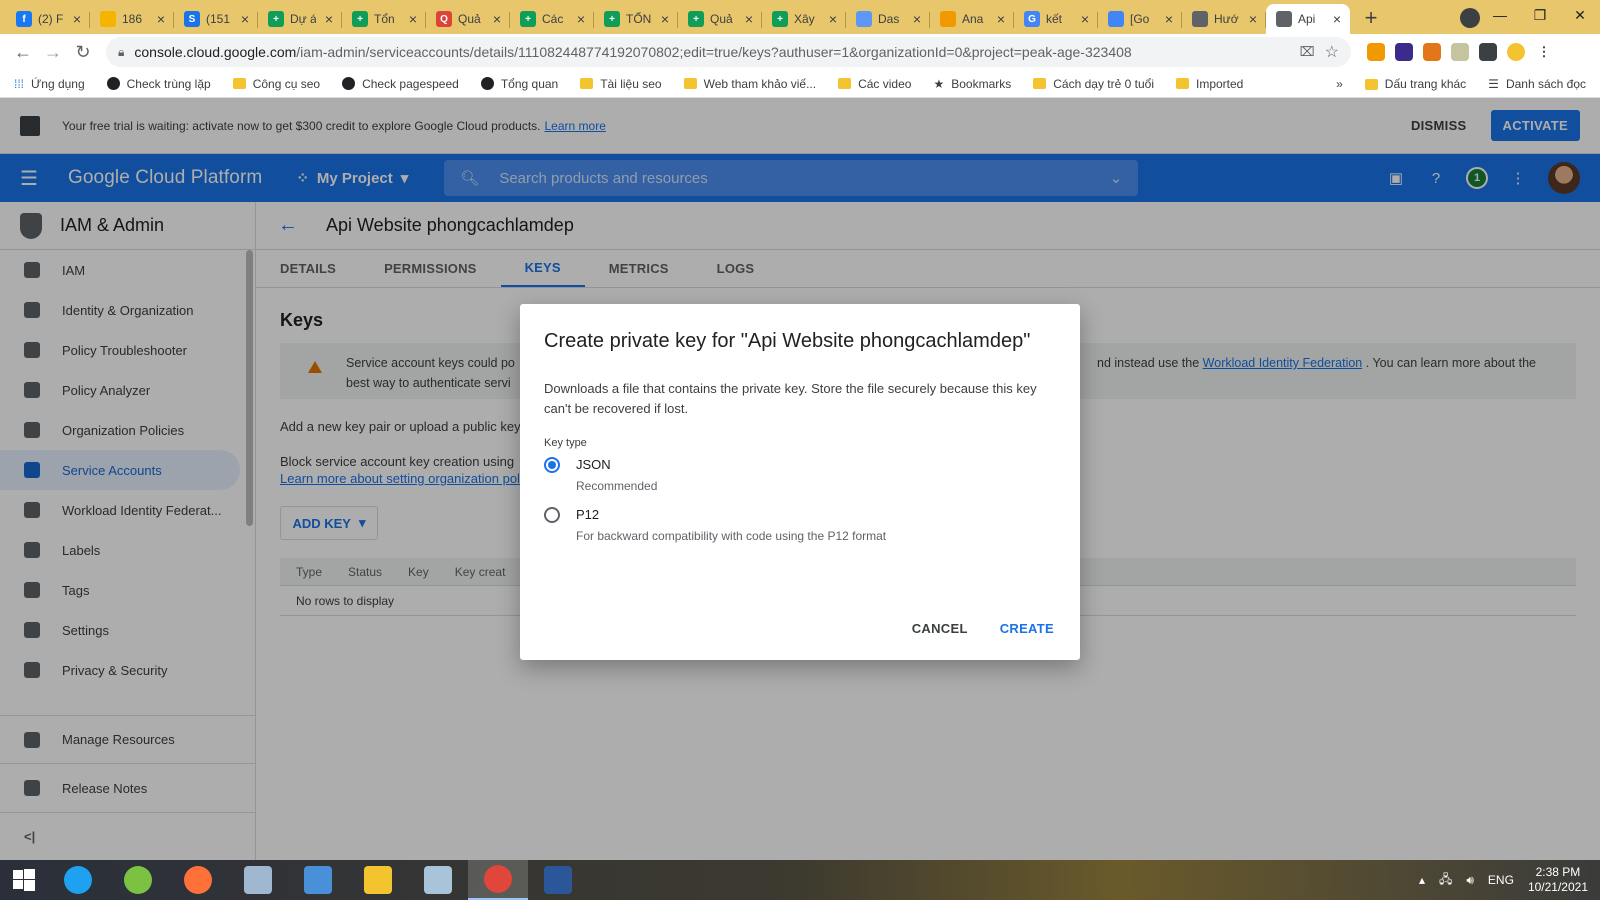 The height and width of the screenshot is (900, 1600). What do you see at coordinates (300, 19) in the screenshot?
I see `browser-tab: + Dự á ×` at bounding box center [300, 19].